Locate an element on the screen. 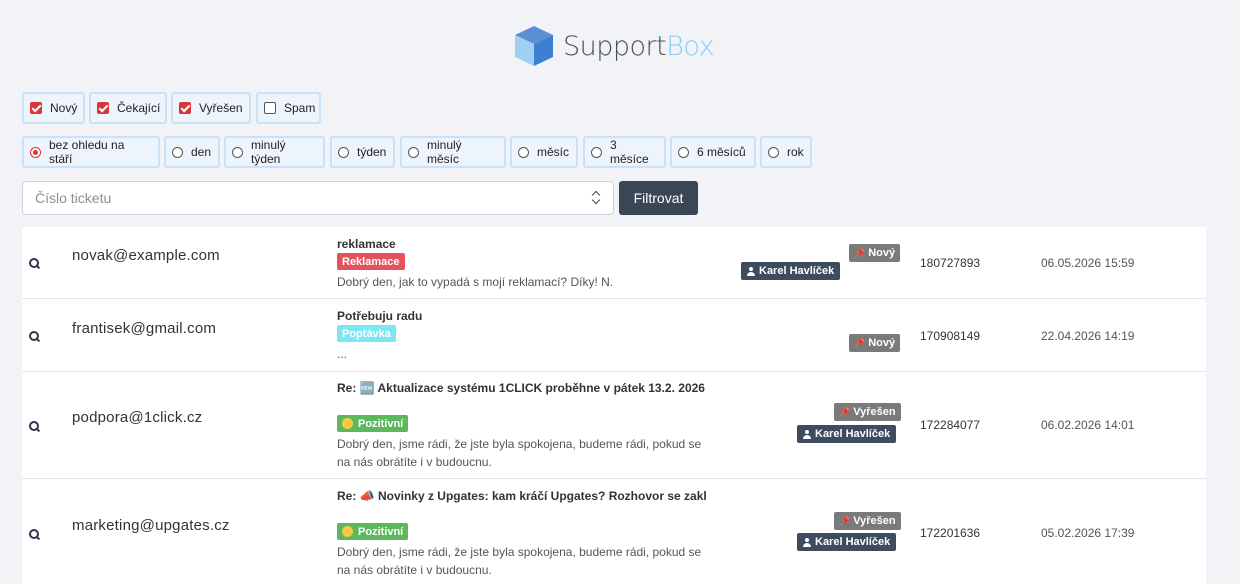 This screenshot has width=1240, height=584. ticket-number-input is located at coordinates (313, 198).